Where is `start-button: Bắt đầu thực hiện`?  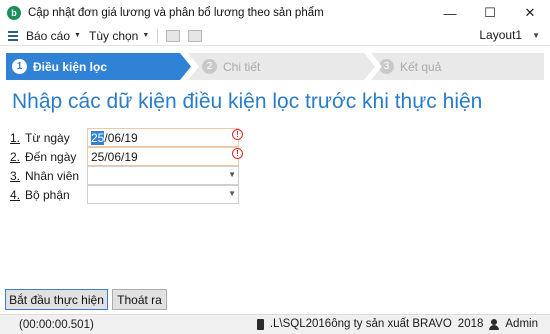
start-button: Bắt đầu thực hiện is located at coordinates (56, 299).